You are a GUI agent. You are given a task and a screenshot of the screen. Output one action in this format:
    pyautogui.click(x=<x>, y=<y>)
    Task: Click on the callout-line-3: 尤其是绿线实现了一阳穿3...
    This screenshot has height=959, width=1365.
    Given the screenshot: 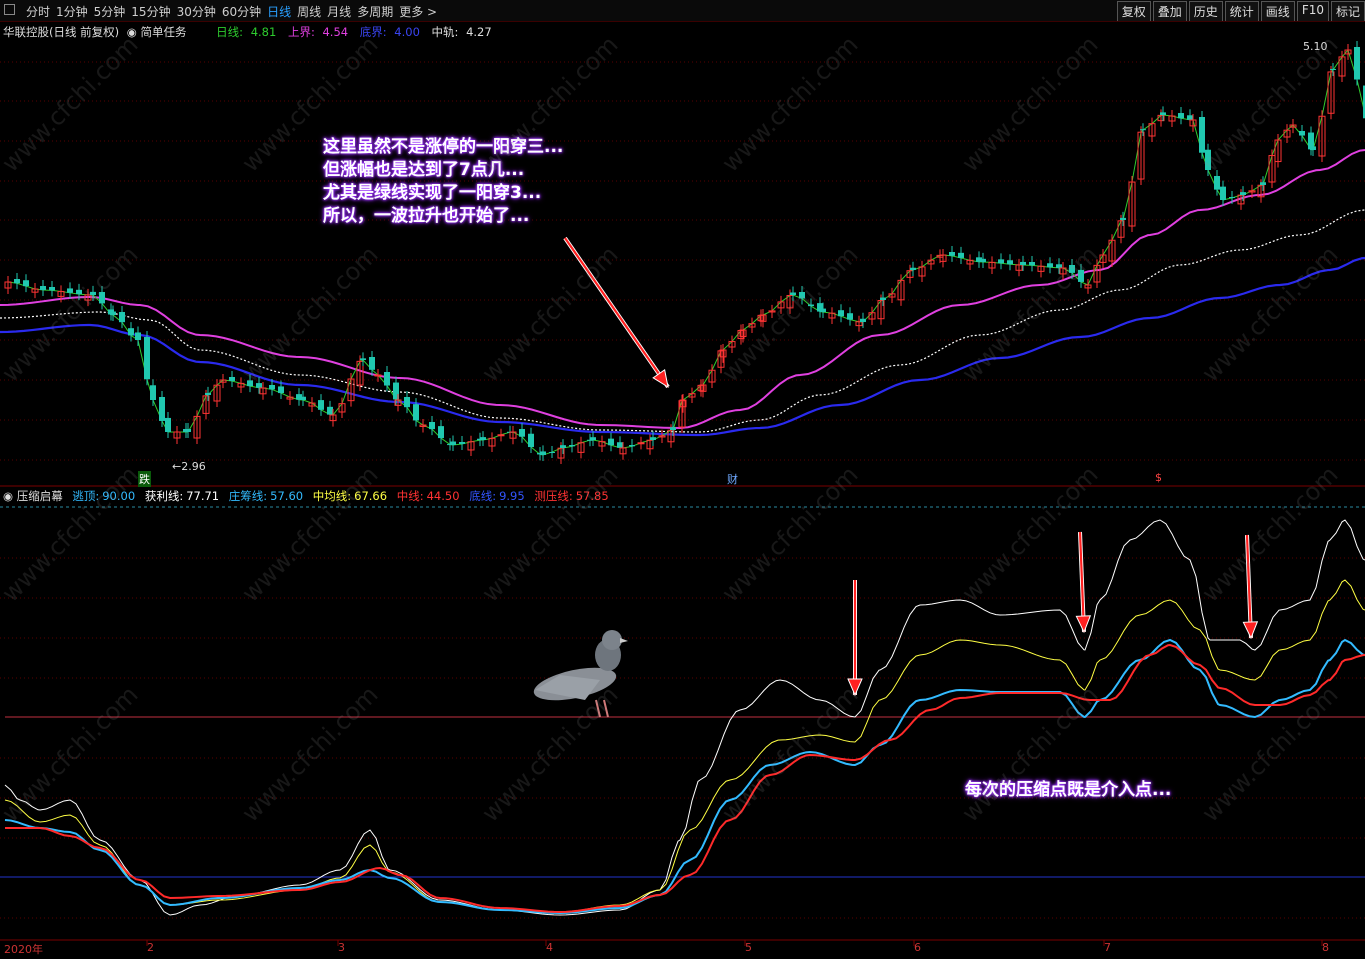 What is the action you would take?
    pyautogui.click(x=432, y=193)
    